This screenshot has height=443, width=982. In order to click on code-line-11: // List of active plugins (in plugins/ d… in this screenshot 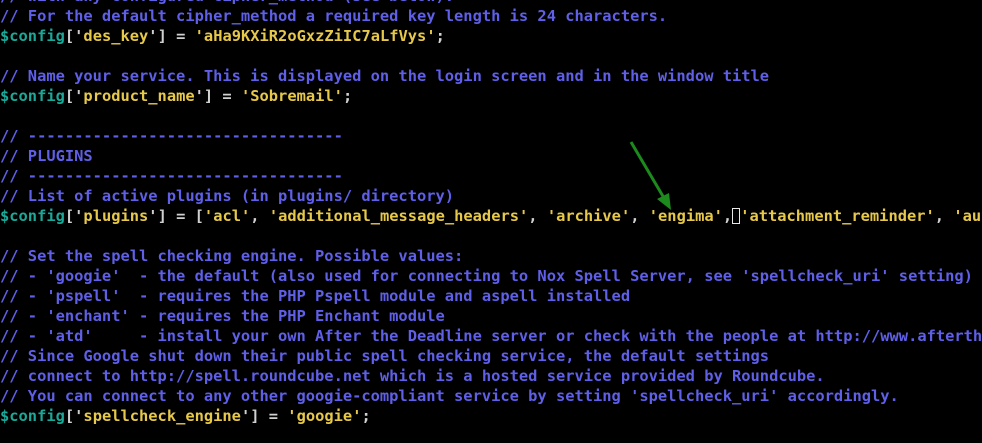, I will do `click(491, 196)`.